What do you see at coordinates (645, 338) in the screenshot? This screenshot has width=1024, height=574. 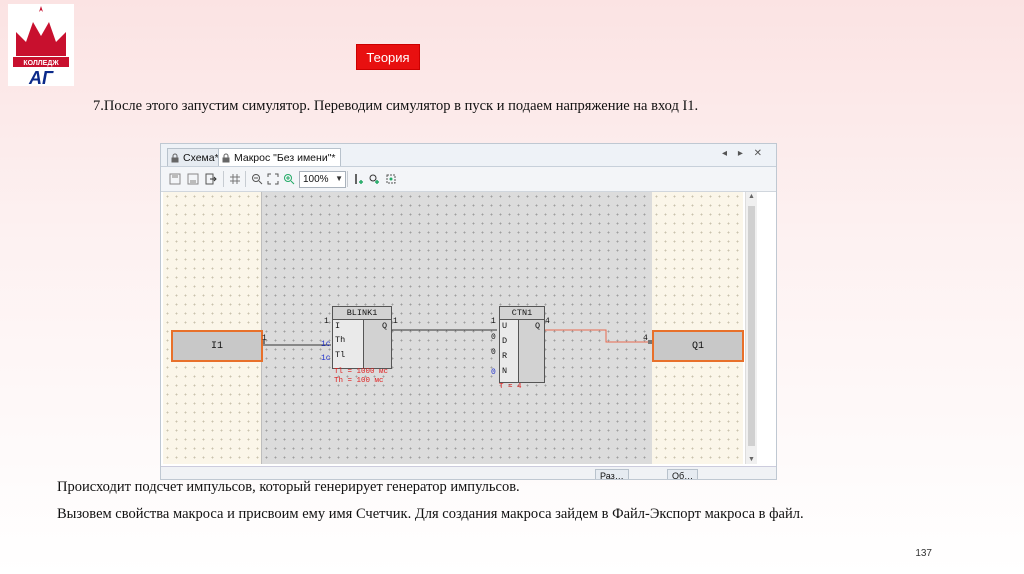 I see `output-pin-value: 4` at bounding box center [645, 338].